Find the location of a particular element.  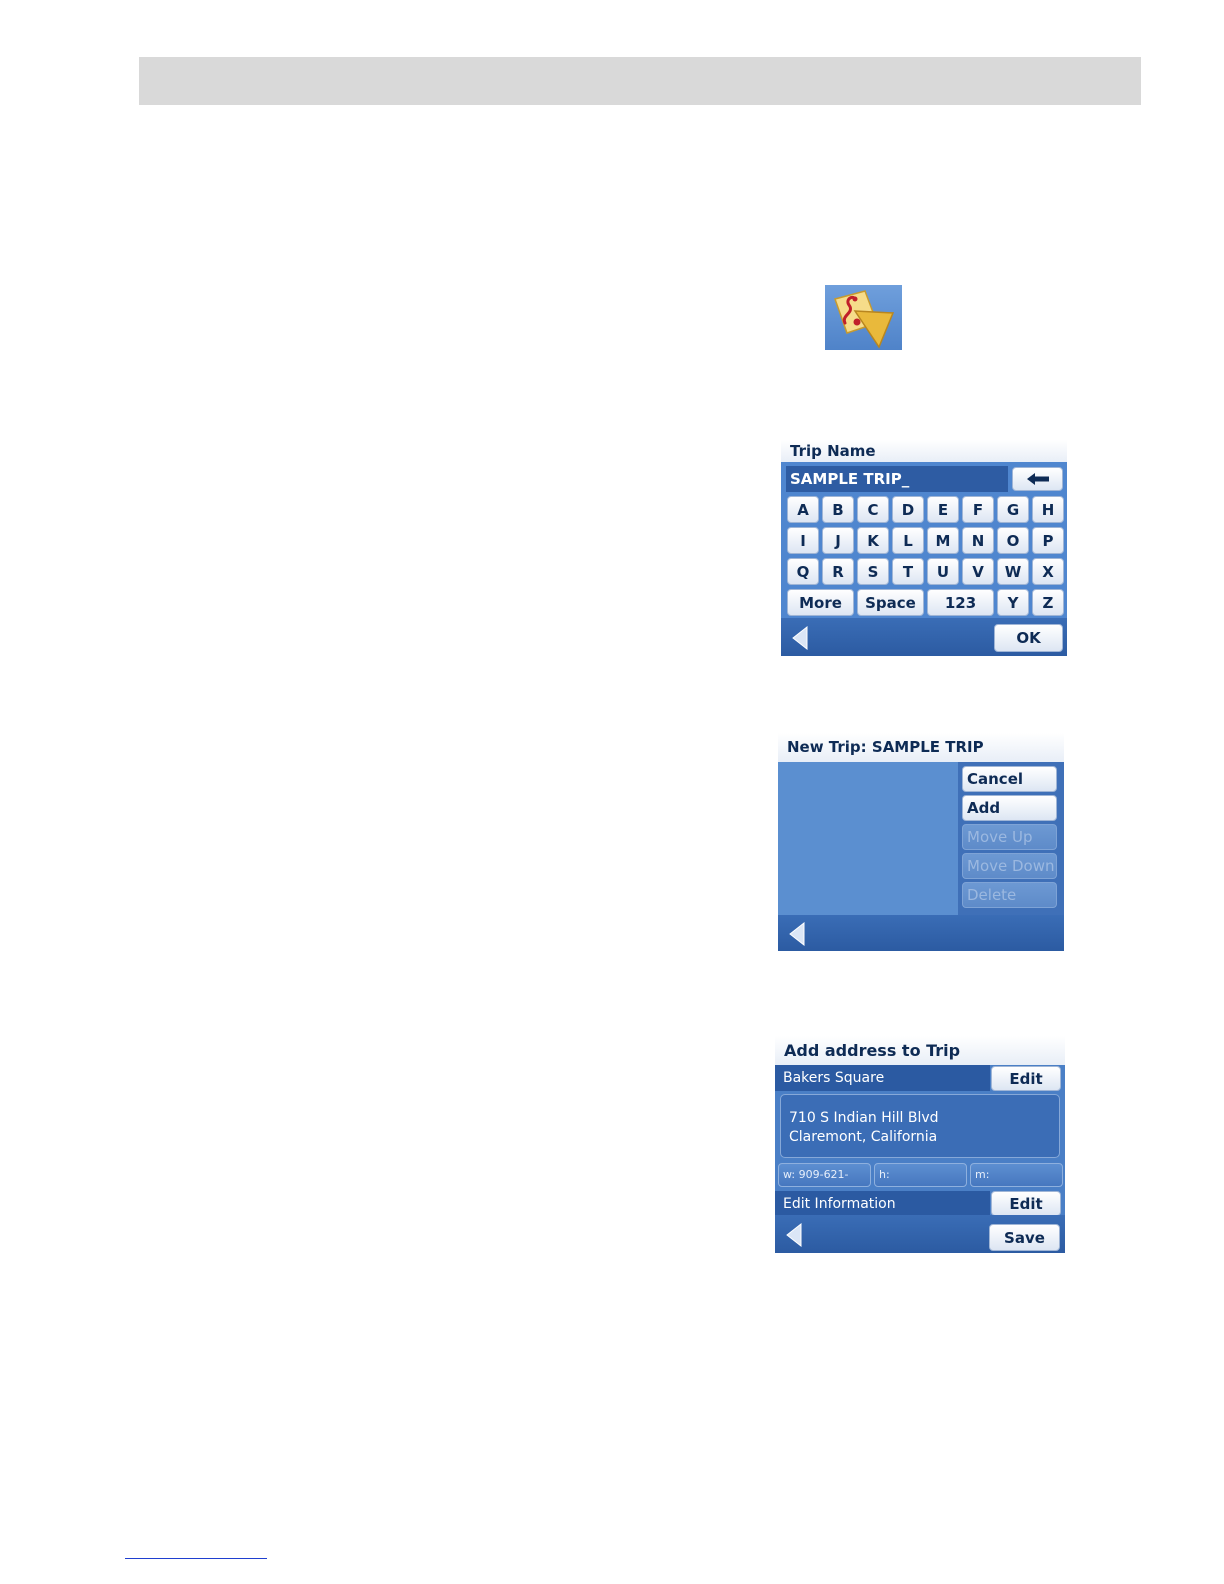

key-b: B is located at coordinates (838, 509).